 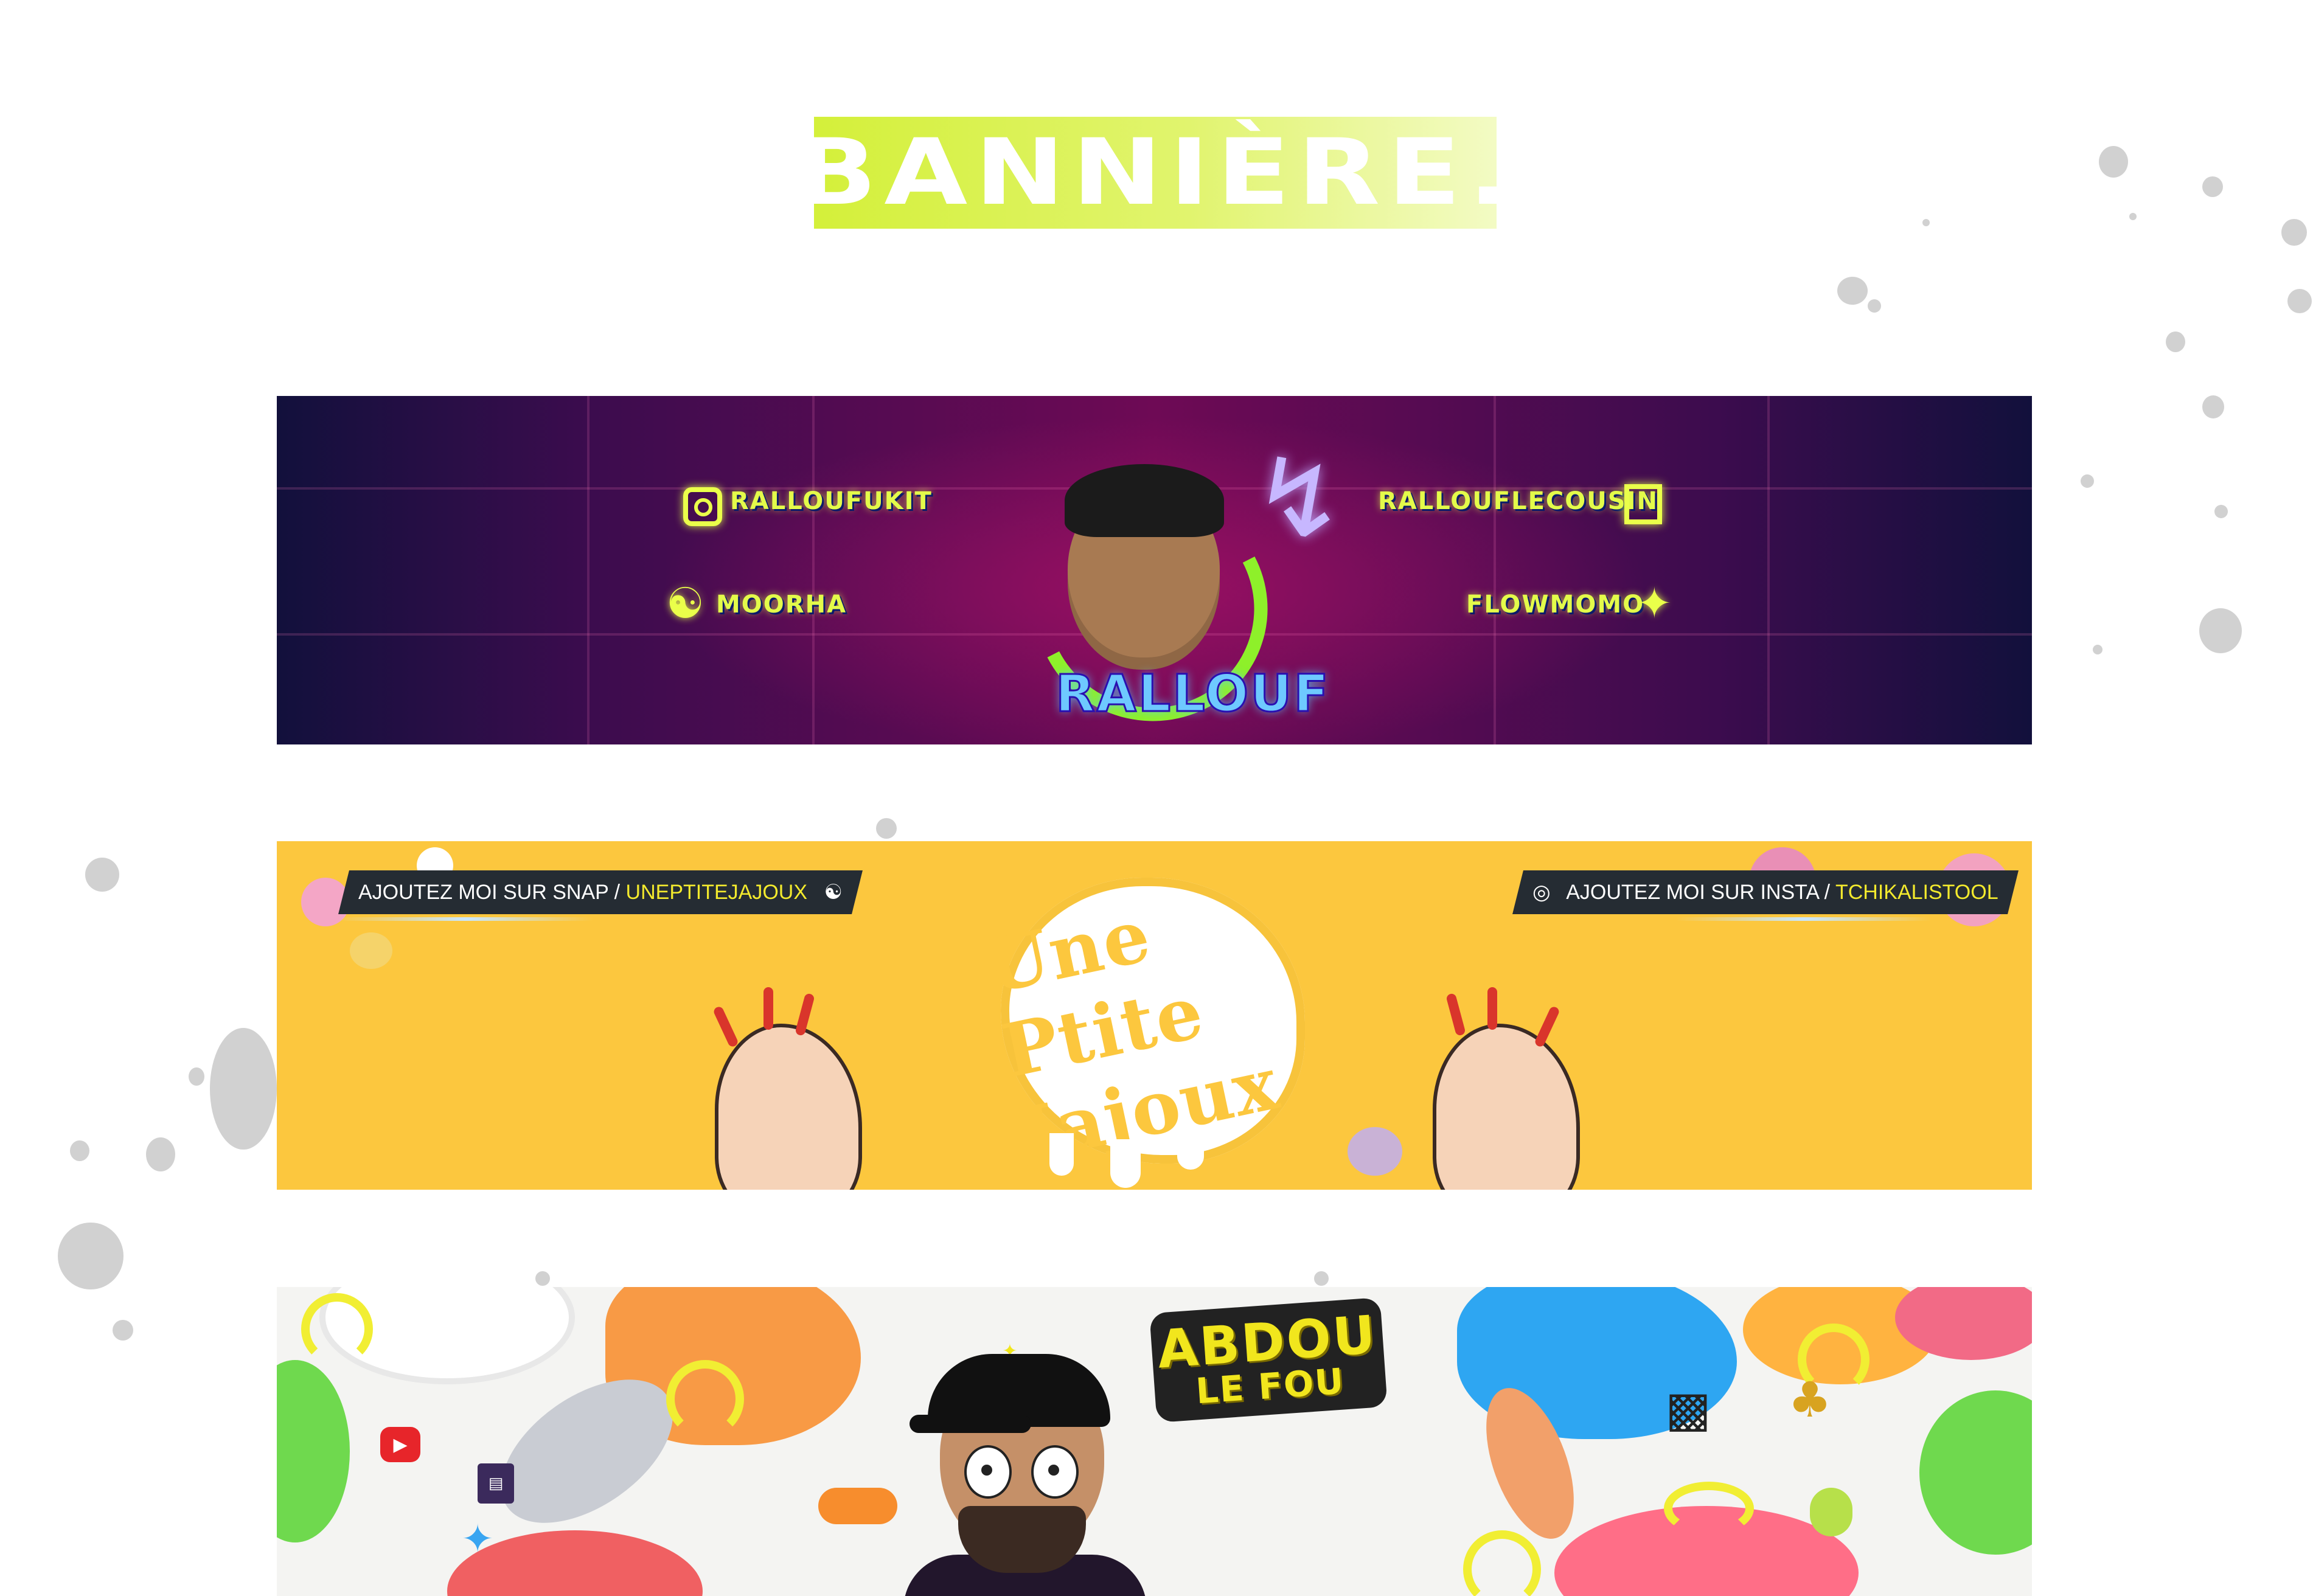 What do you see at coordinates (831, 501) in the screenshot?
I see `instagram-handle: RALLOUFUKIT` at bounding box center [831, 501].